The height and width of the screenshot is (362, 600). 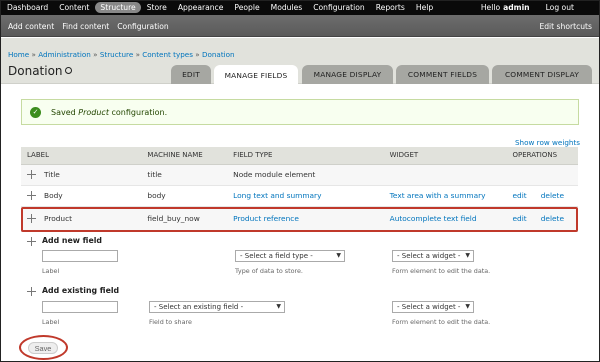 I want to click on toolbar-item-content: Content, so click(x=74, y=7).